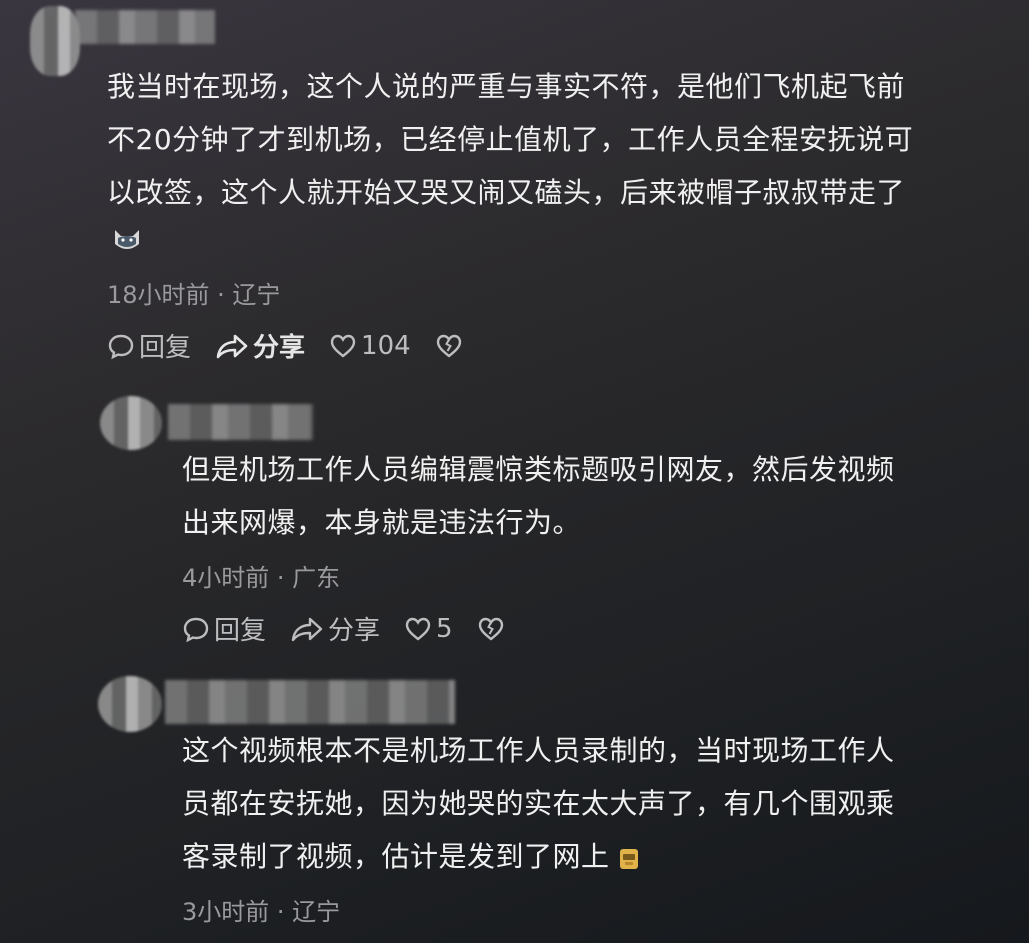 This screenshot has height=943, width=1029. Describe the element at coordinates (386, 345) in the screenshot. I see `like-count: 104` at that location.